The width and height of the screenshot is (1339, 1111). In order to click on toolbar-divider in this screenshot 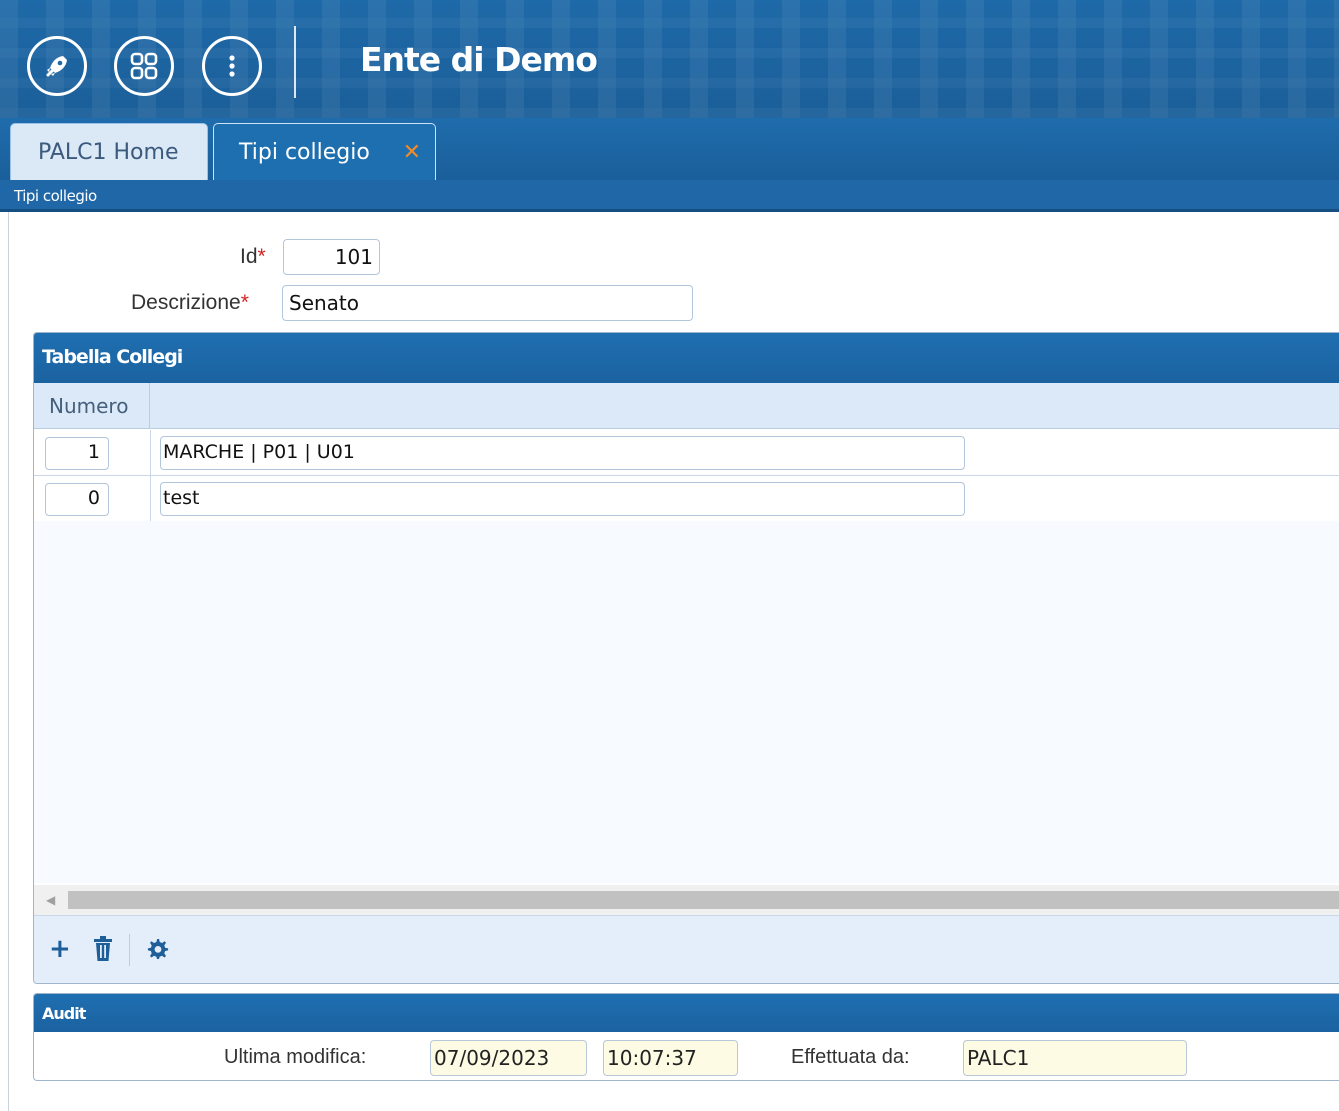, I will do `click(129, 950)`.